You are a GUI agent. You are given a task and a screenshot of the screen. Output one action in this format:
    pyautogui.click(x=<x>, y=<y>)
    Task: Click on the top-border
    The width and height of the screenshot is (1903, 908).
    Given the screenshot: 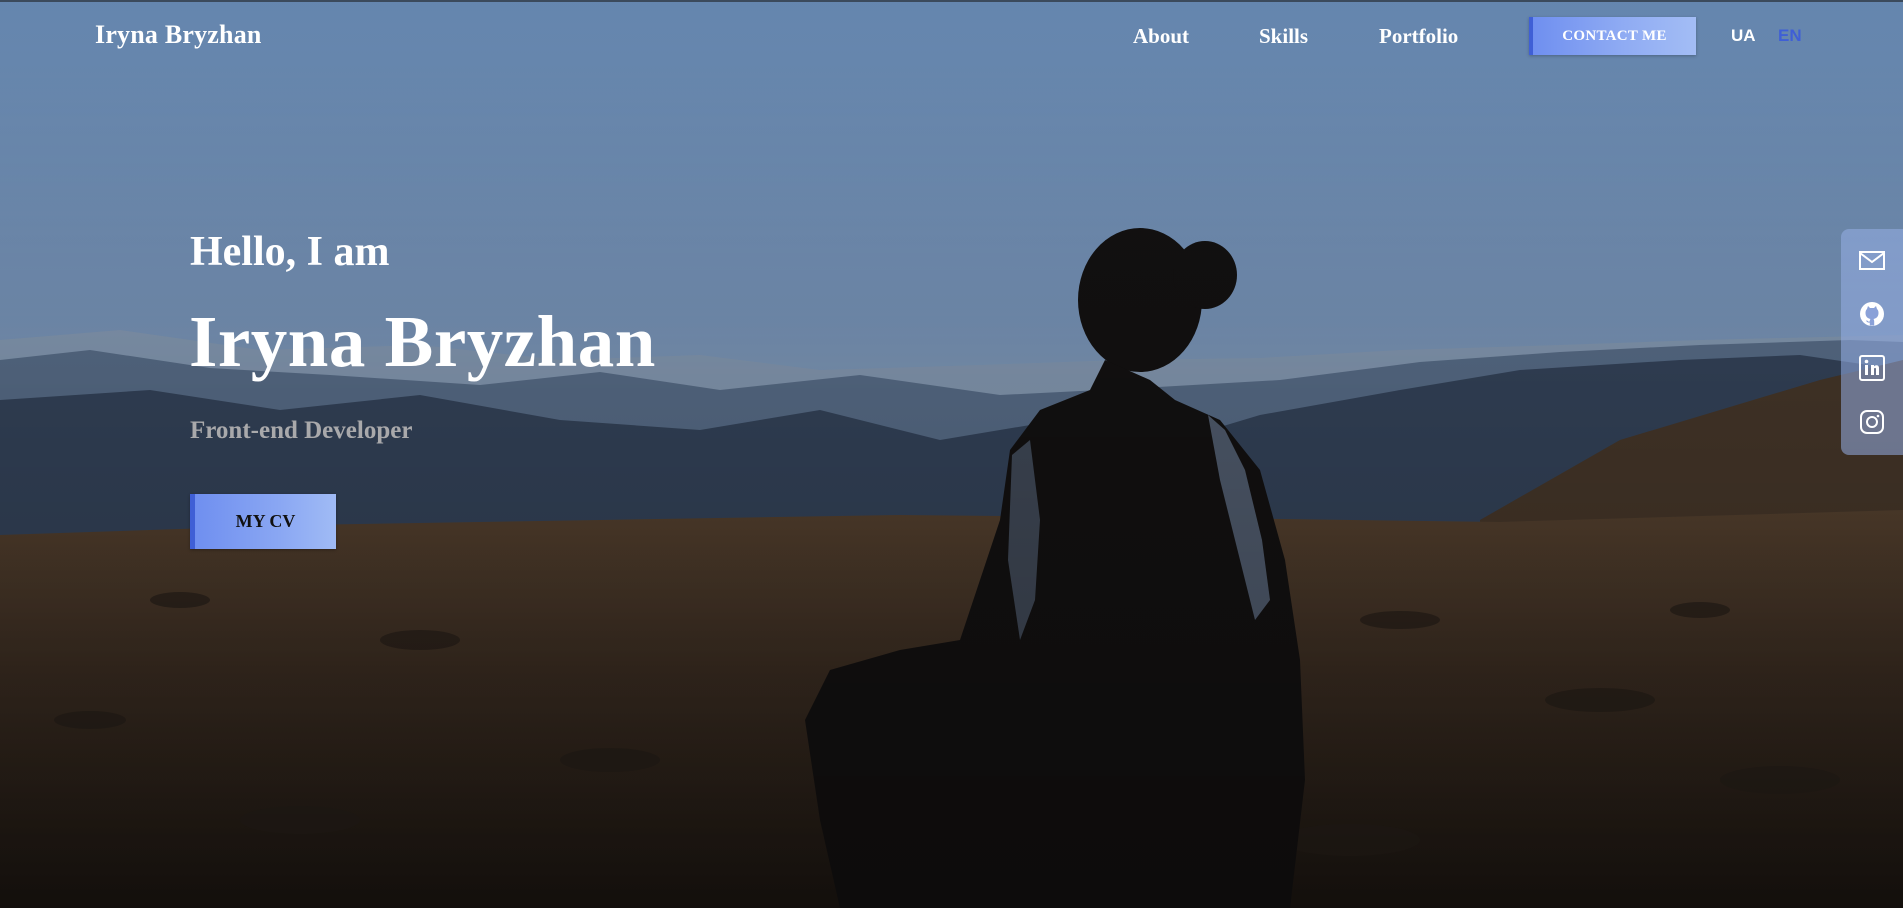 What is the action you would take?
    pyautogui.click(x=951, y=1)
    